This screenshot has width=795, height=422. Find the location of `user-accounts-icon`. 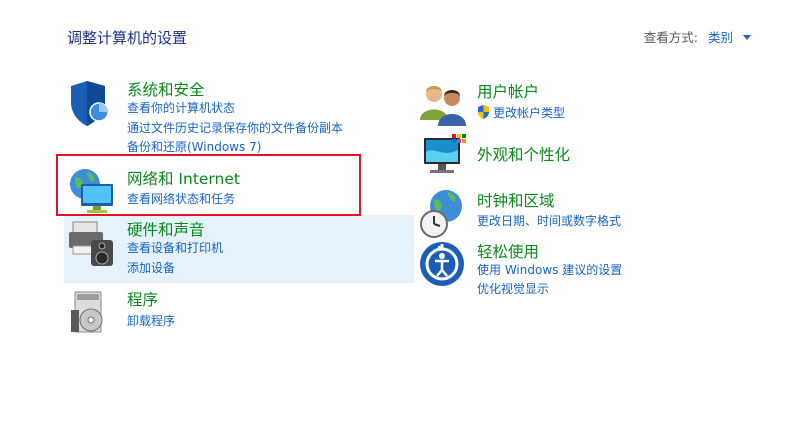

user-accounts-icon is located at coordinates (443, 106).